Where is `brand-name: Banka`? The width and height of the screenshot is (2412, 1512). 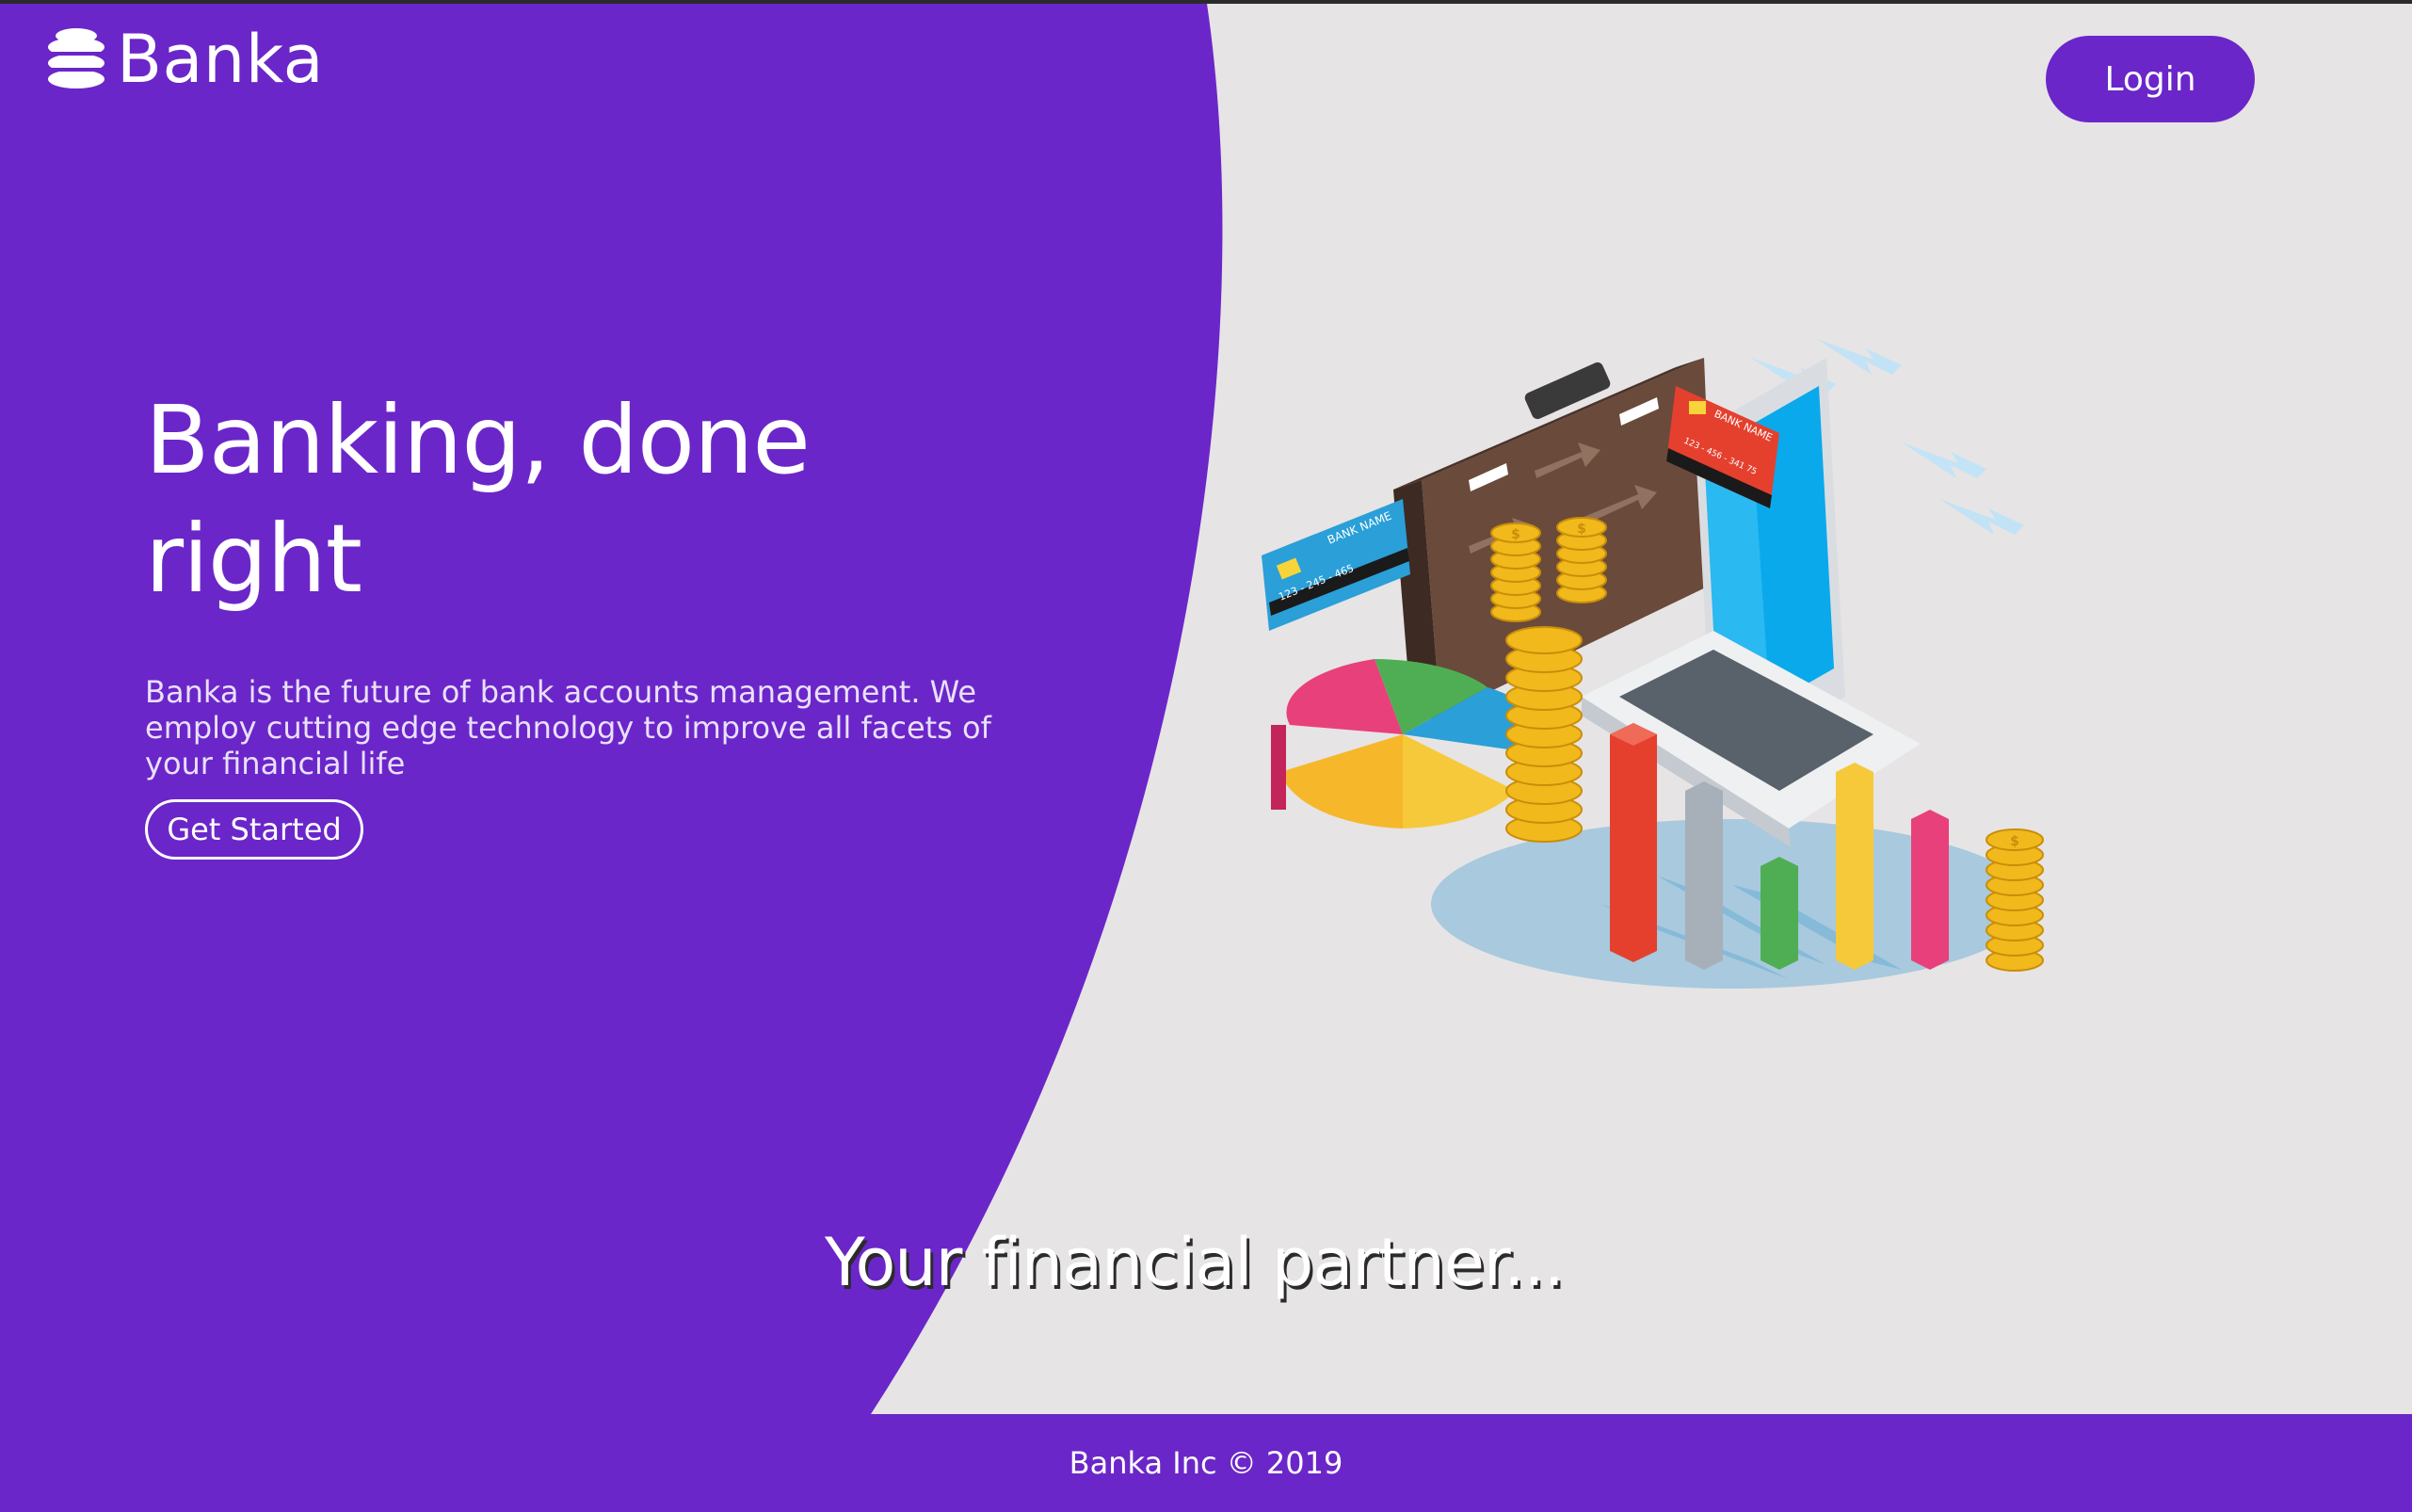
brand-name: Banka is located at coordinates (221, 59).